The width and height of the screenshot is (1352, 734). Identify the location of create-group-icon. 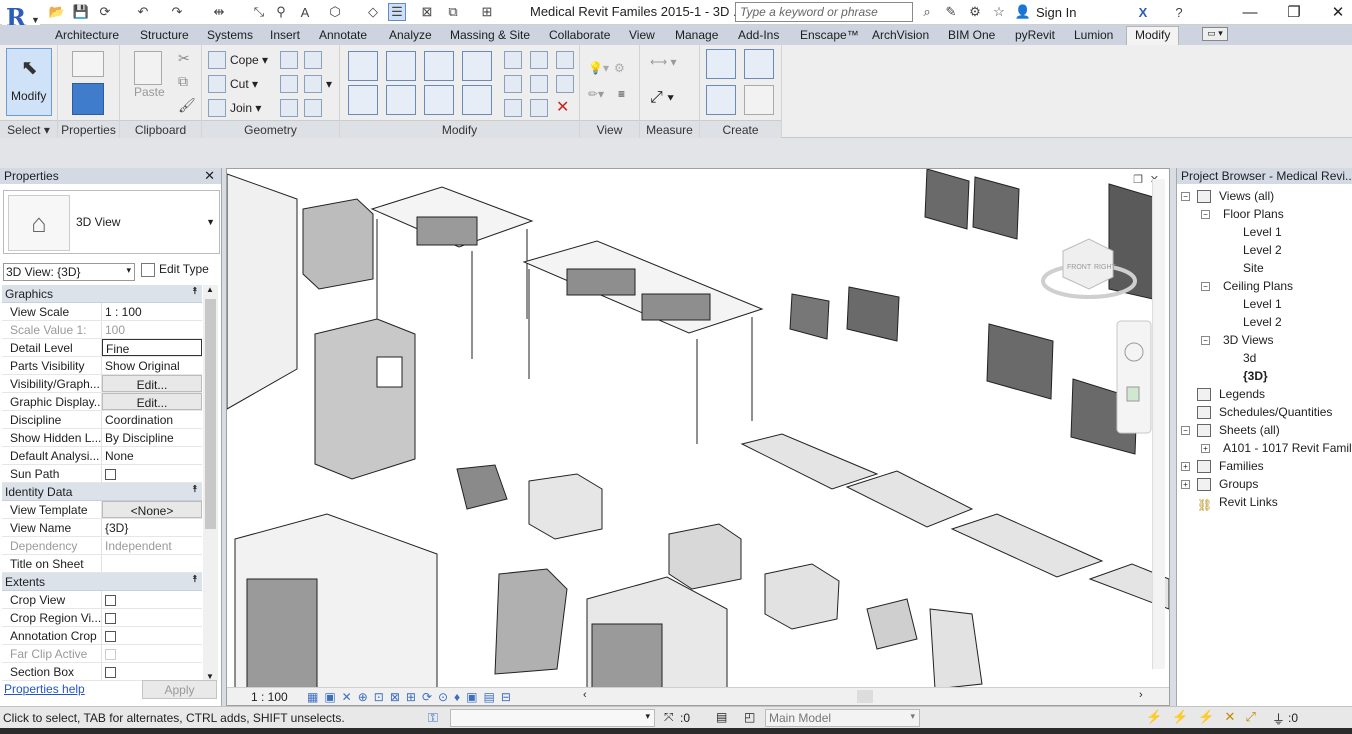
(721, 100).